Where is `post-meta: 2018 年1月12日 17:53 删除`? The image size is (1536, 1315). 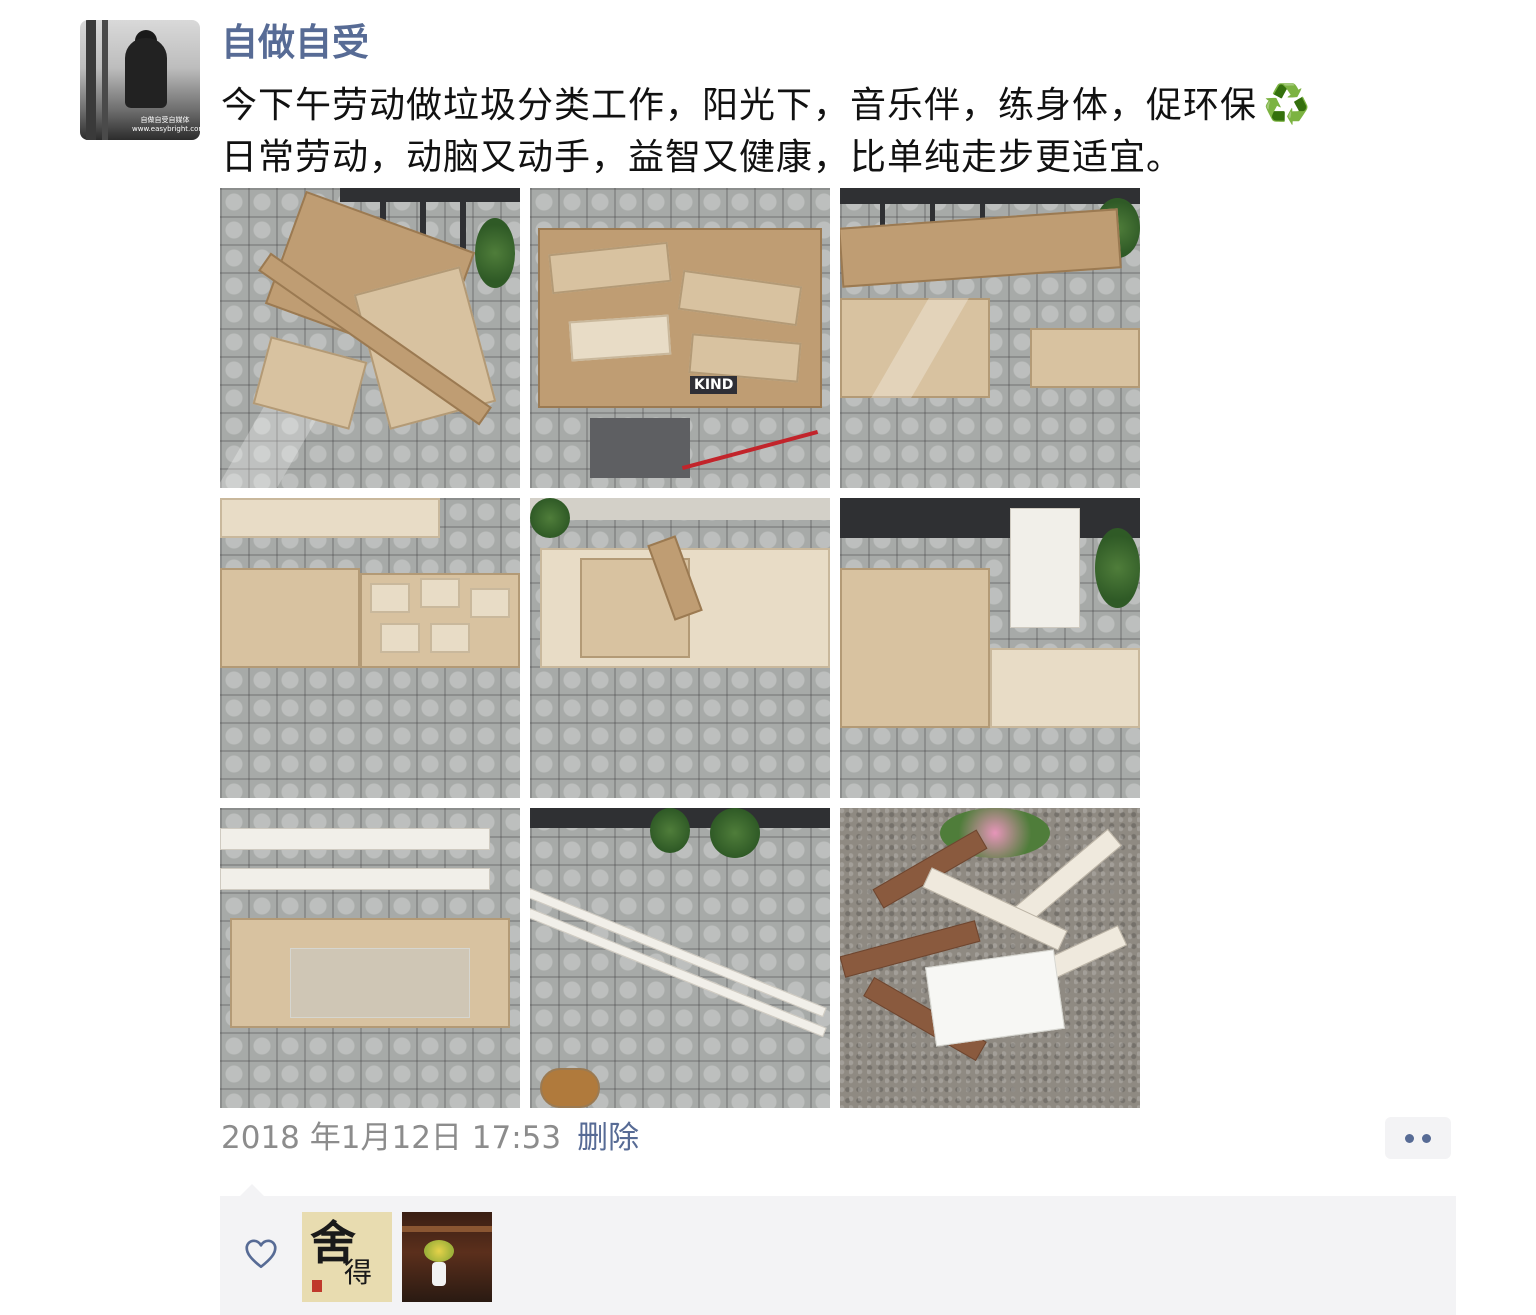 post-meta: 2018 年1月12日 17:53 删除 is located at coordinates (430, 1138).